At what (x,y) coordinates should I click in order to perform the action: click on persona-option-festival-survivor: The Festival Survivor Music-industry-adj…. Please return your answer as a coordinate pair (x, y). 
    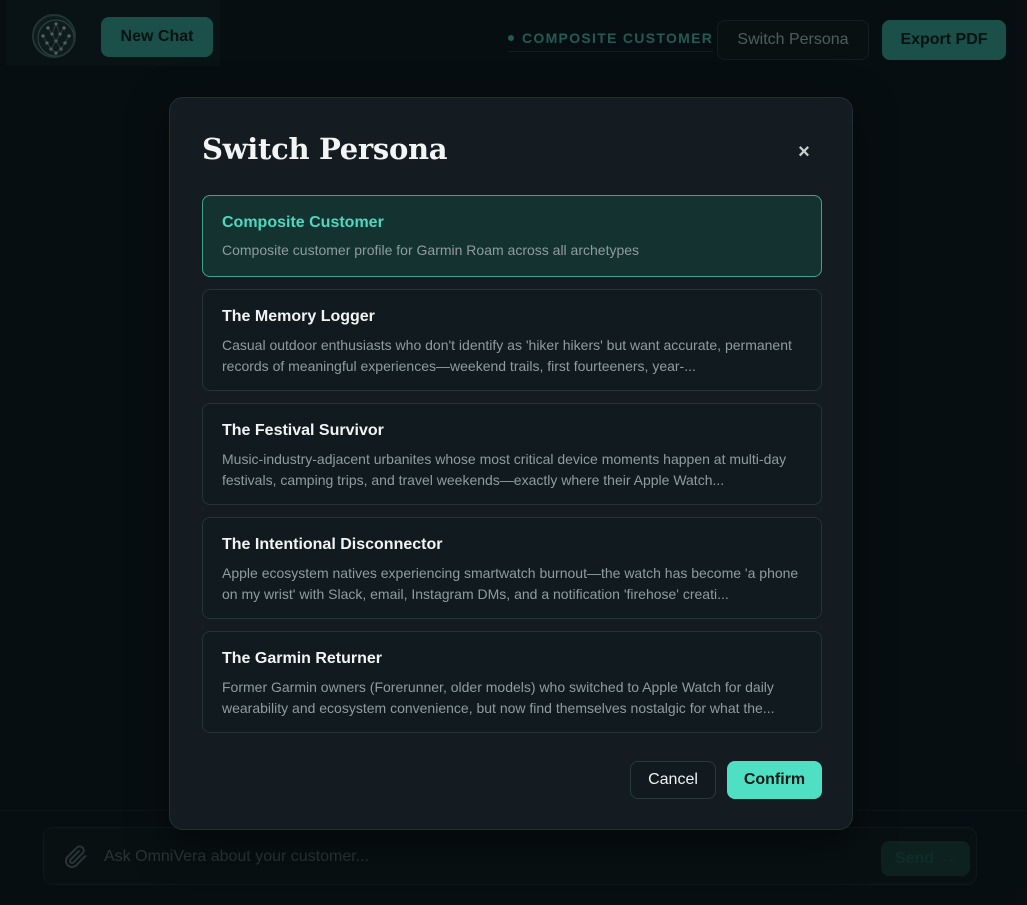
    Looking at the image, I should click on (512, 454).